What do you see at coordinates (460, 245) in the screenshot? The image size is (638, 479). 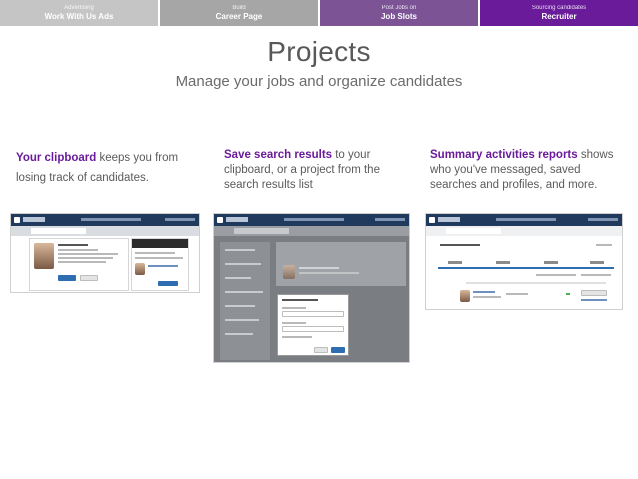 I see `report-title-line` at bounding box center [460, 245].